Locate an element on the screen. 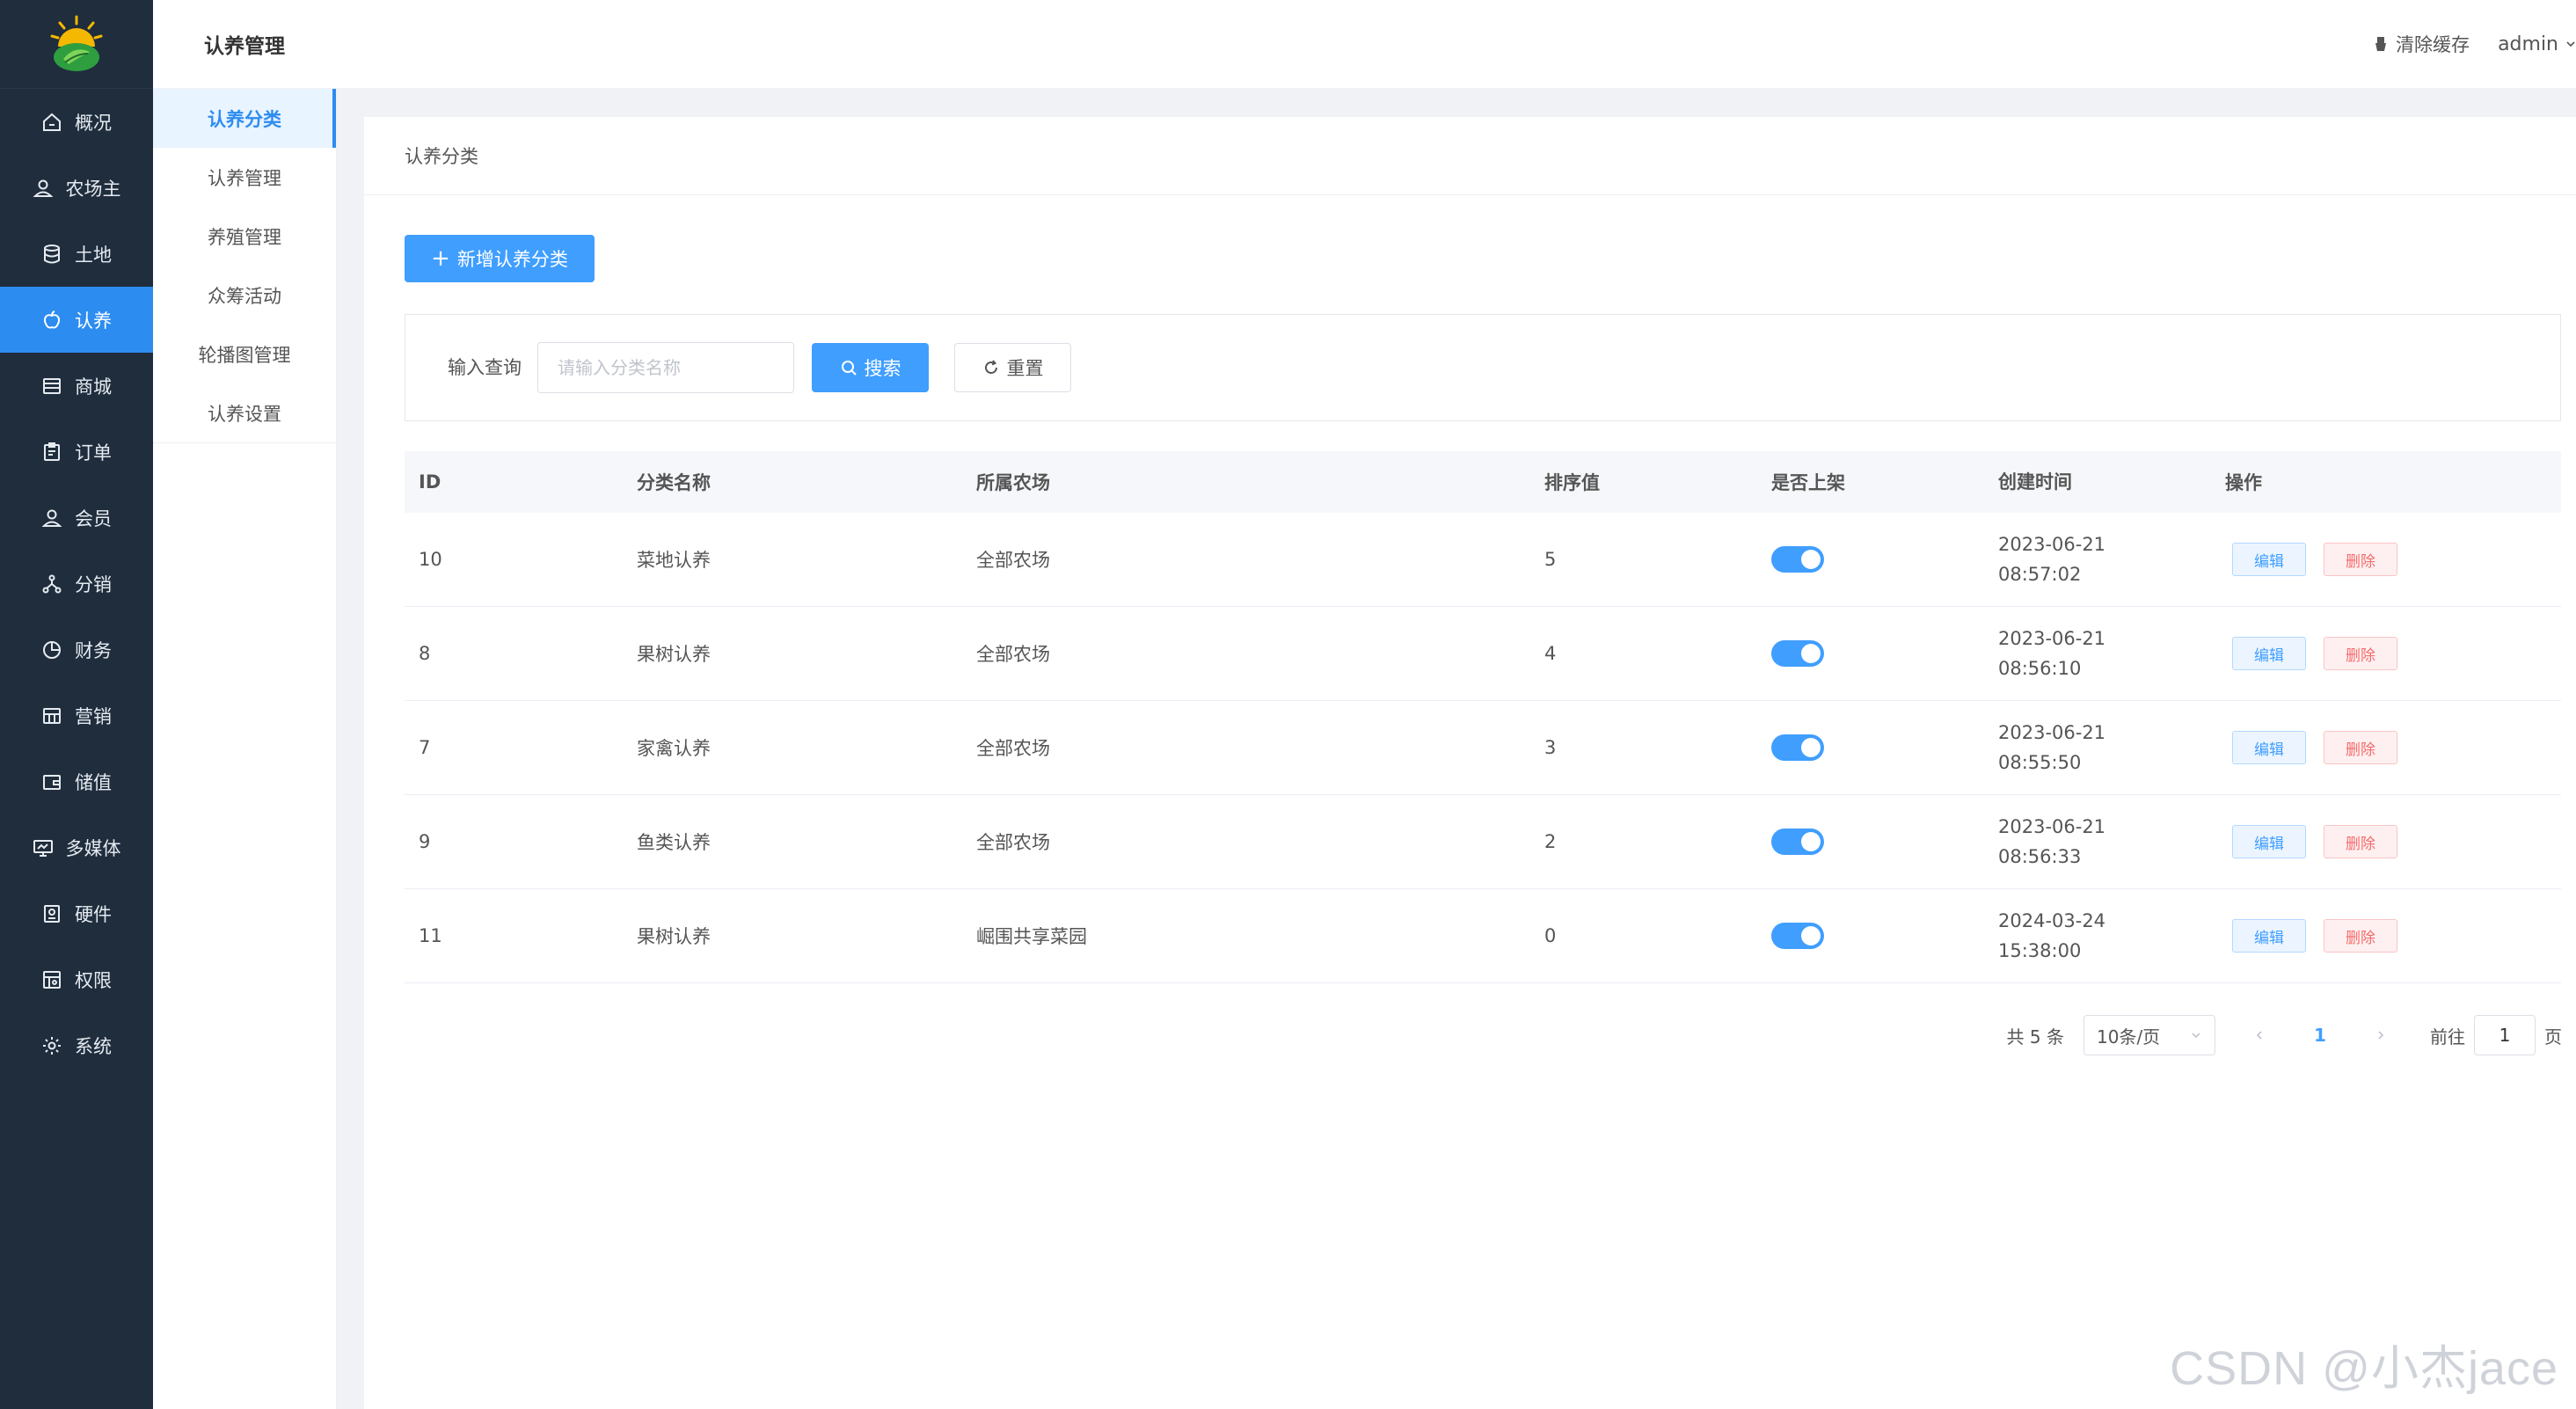 This screenshot has width=2576, height=1409. subnav-item-5: 认养设置 is located at coordinates (245, 413).